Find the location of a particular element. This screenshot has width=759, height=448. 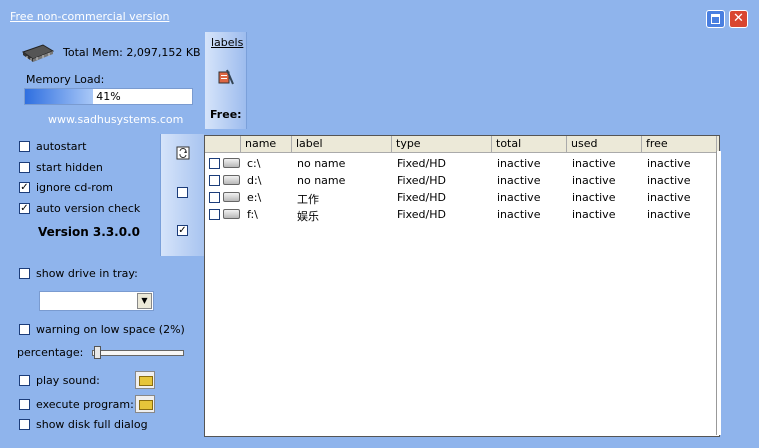

table-scrollbar is located at coordinates (718, 293).